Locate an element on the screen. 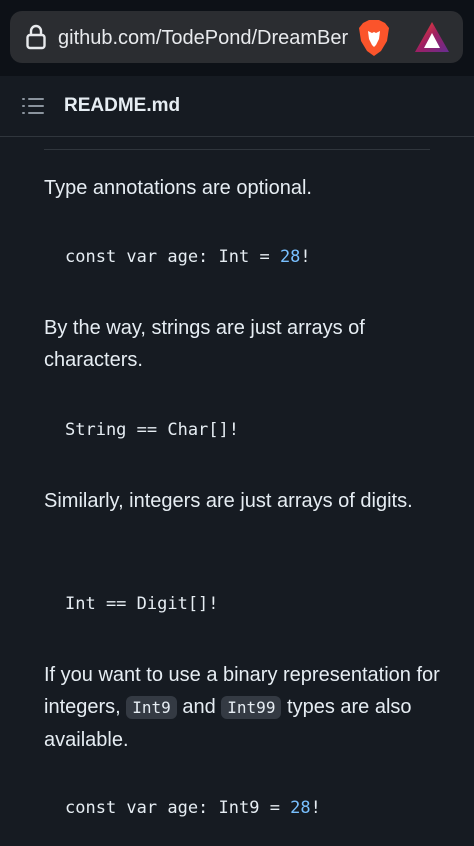 The height and width of the screenshot is (846, 474). url-text: github.com/TodePond/DreamBerd is located at coordinates (203, 38).